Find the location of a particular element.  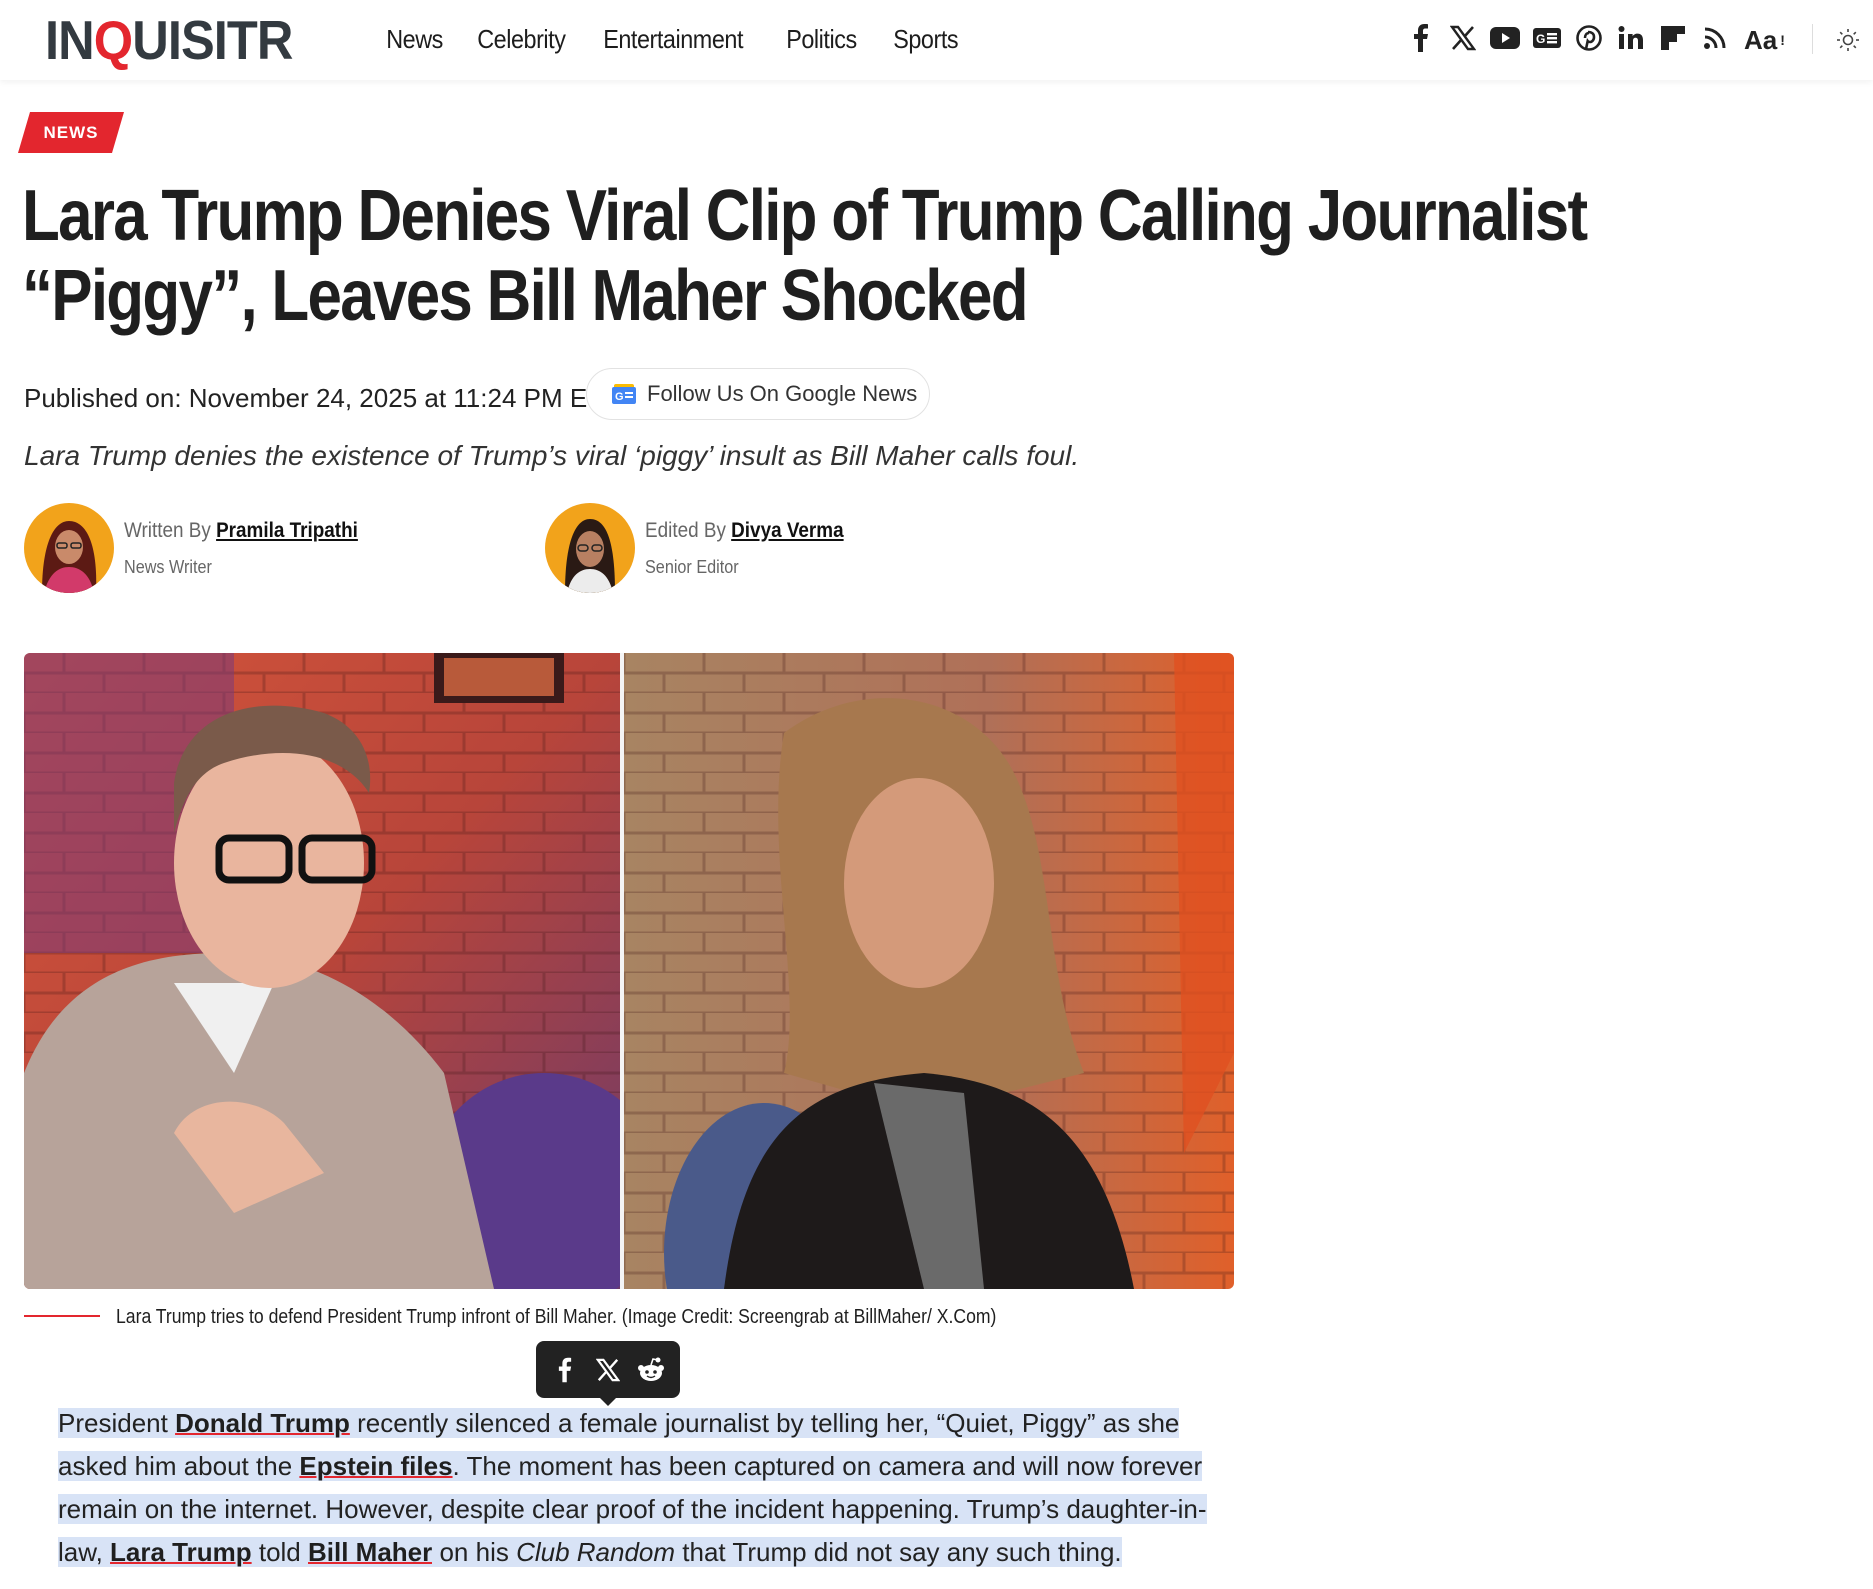

follow-google-news-button: G Follow Us On Google News is located at coordinates (758, 394).